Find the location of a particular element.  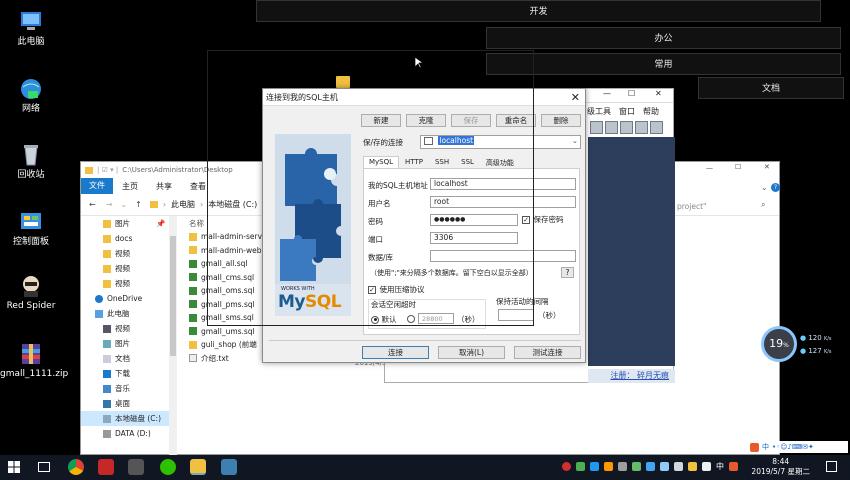

notification-icon is located at coordinates (831, 466).